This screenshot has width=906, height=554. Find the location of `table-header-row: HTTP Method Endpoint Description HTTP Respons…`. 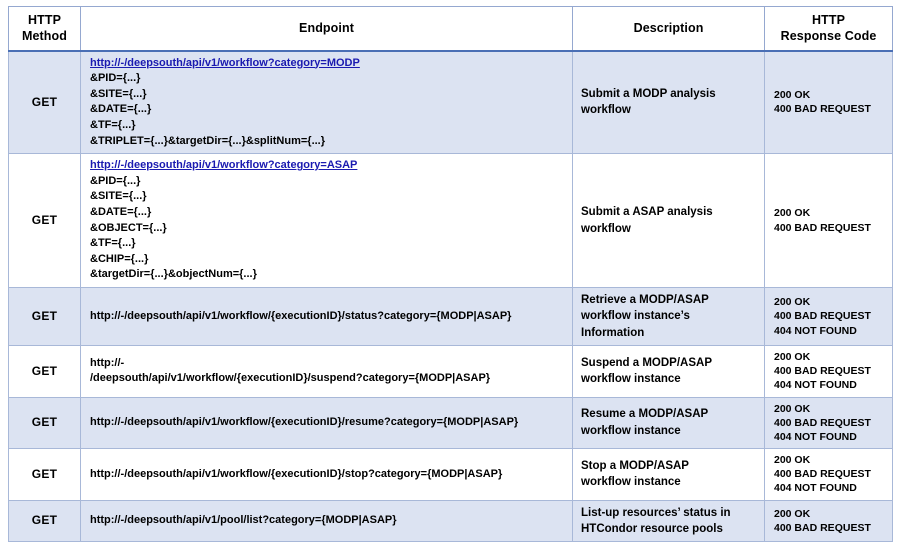

table-header-row: HTTP Method Endpoint Description HTTP Respons… is located at coordinates (450, 29).